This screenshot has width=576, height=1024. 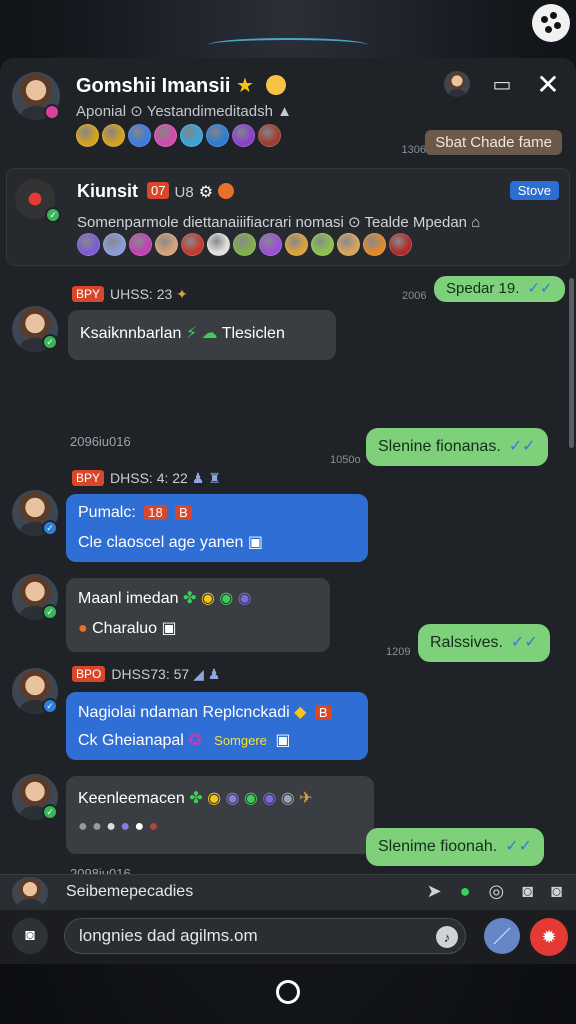 What do you see at coordinates (217, 528) in the screenshot?
I see `incoming-message: Pumalc: 18 B Cle claoscel age yanen ▣` at bounding box center [217, 528].